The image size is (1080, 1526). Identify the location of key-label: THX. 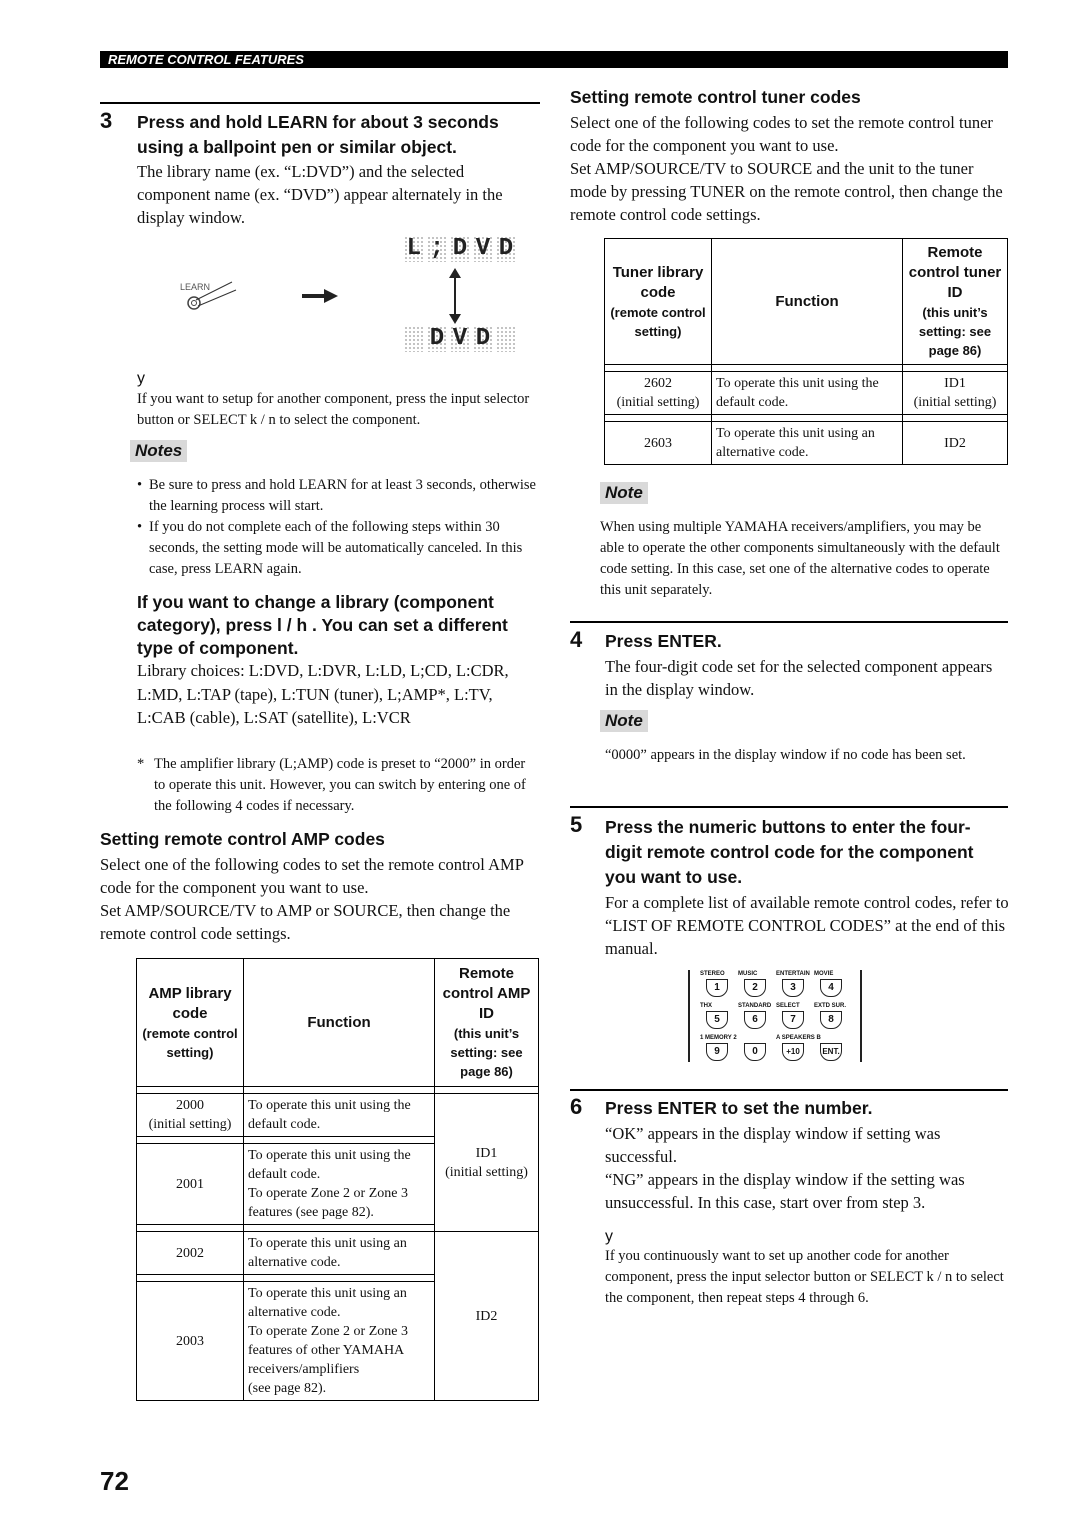
(706, 1006).